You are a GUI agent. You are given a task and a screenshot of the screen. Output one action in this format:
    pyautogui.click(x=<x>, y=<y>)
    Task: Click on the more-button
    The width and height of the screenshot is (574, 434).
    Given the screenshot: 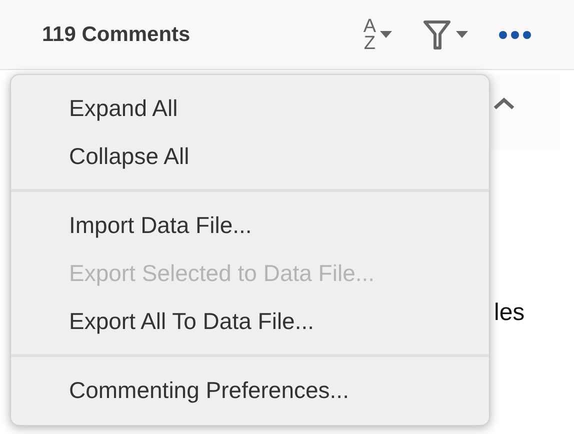 What is the action you would take?
    pyautogui.click(x=515, y=35)
    